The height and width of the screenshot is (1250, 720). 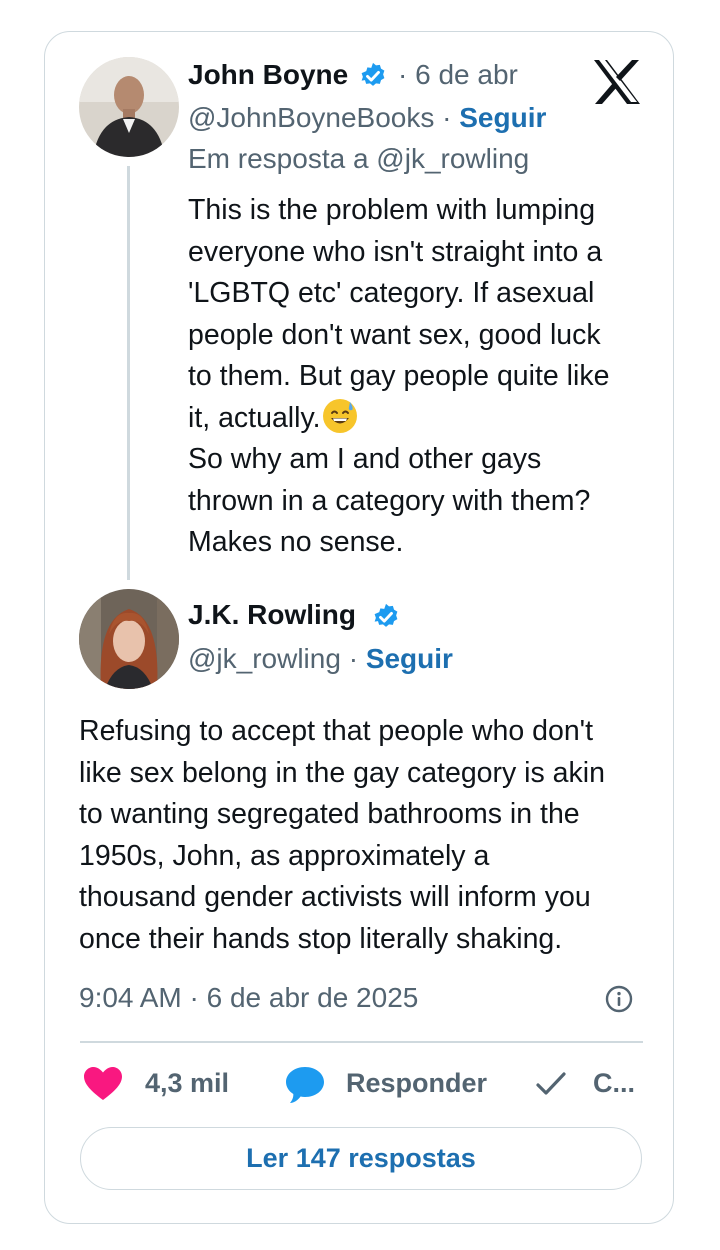 I want to click on avatar-jk-rowling, so click(x=129, y=639).